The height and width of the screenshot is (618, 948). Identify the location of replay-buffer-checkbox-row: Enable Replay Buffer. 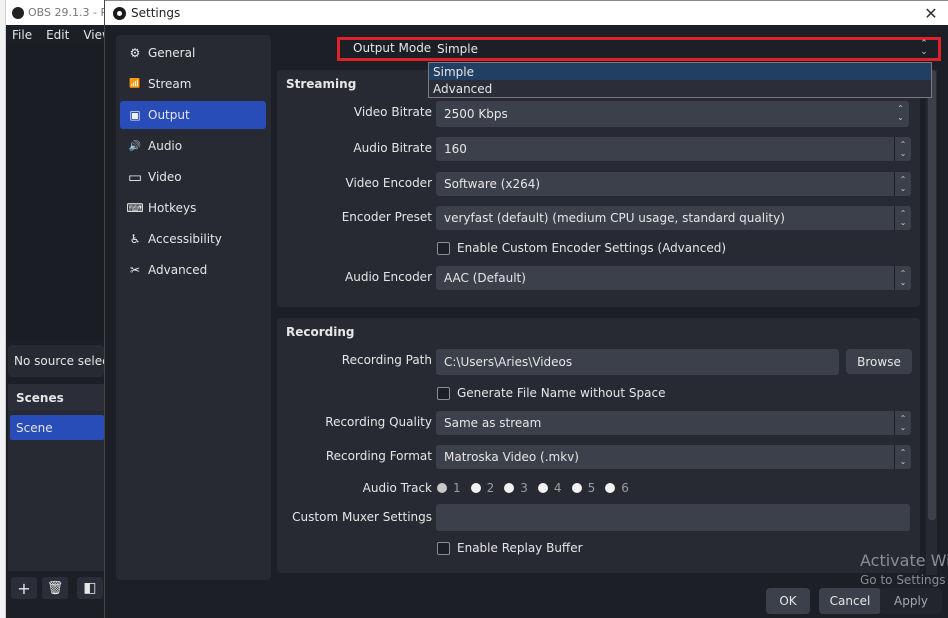
(510, 548).